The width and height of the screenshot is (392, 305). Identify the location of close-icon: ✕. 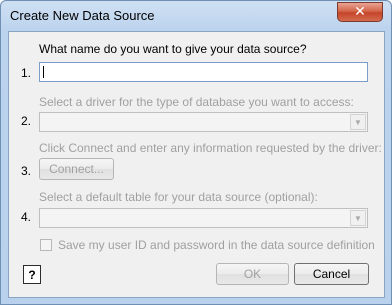
(360, 12).